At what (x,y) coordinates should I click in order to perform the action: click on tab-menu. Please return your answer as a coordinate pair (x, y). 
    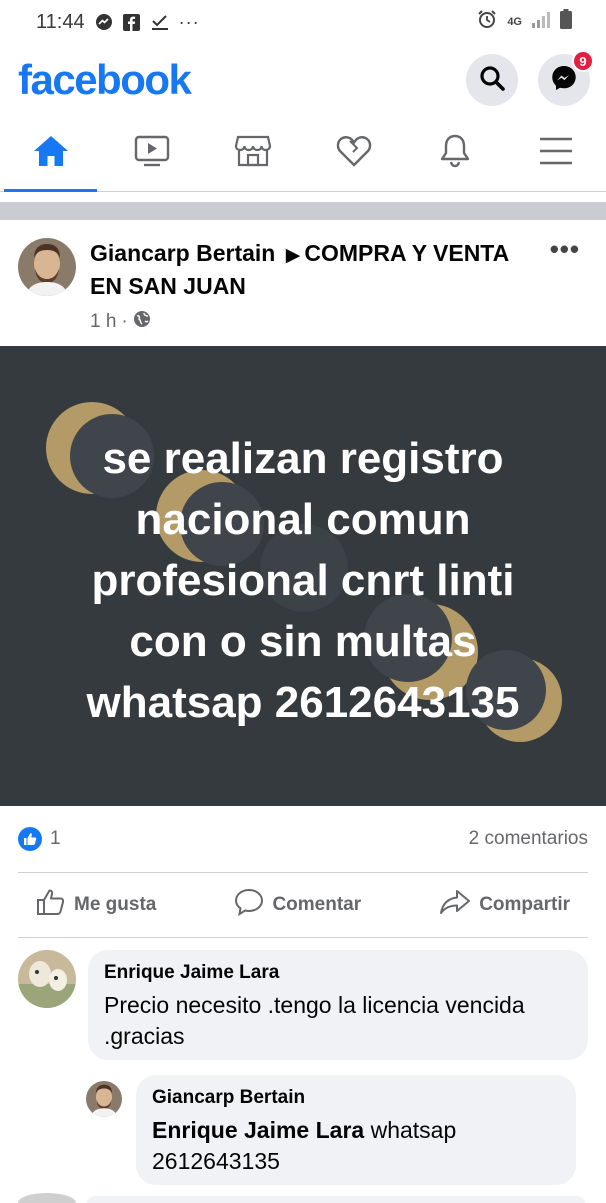
    Looking at the image, I should click on (555, 153).